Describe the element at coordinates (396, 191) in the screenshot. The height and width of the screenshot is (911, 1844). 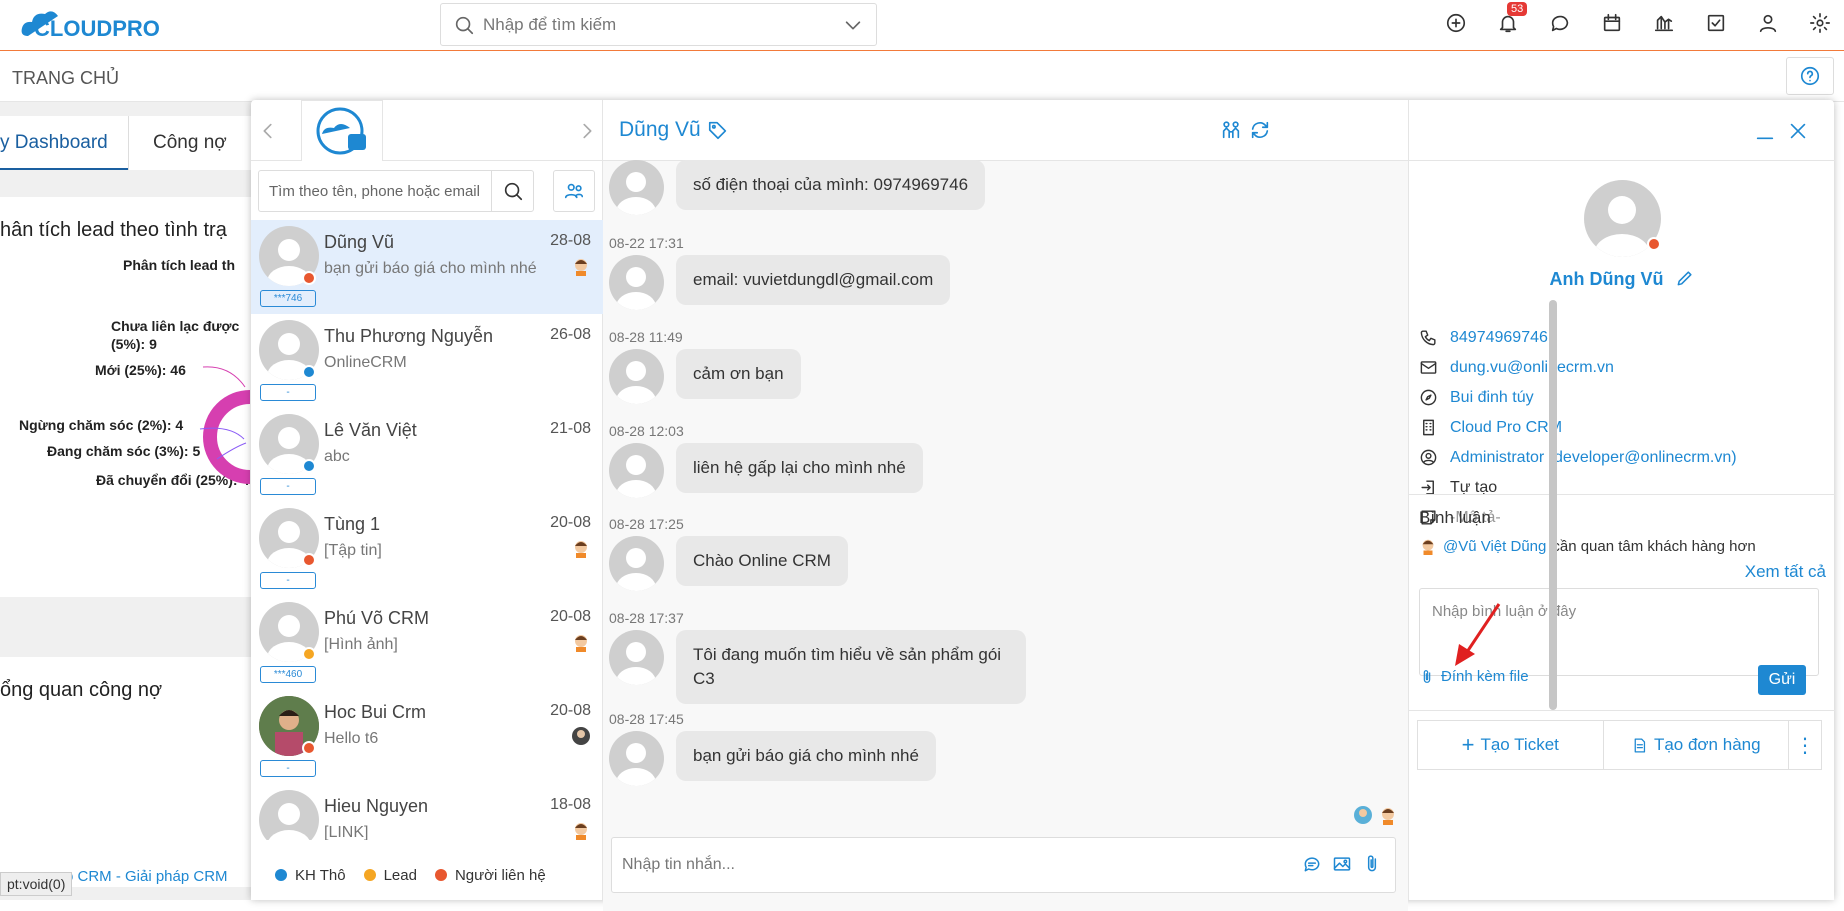
I see `contact-search-input: Tìm theo tên, phone hoặc email` at that location.